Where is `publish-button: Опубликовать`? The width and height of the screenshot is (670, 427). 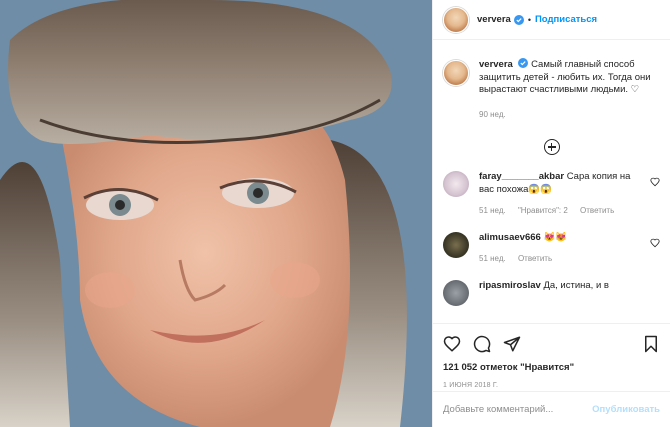
publish-button: Опубликовать is located at coordinates (626, 409).